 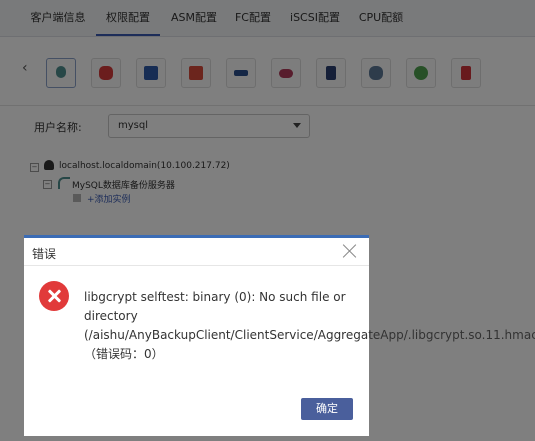 I want to click on ok-button: 确定, so click(x=327, y=409).